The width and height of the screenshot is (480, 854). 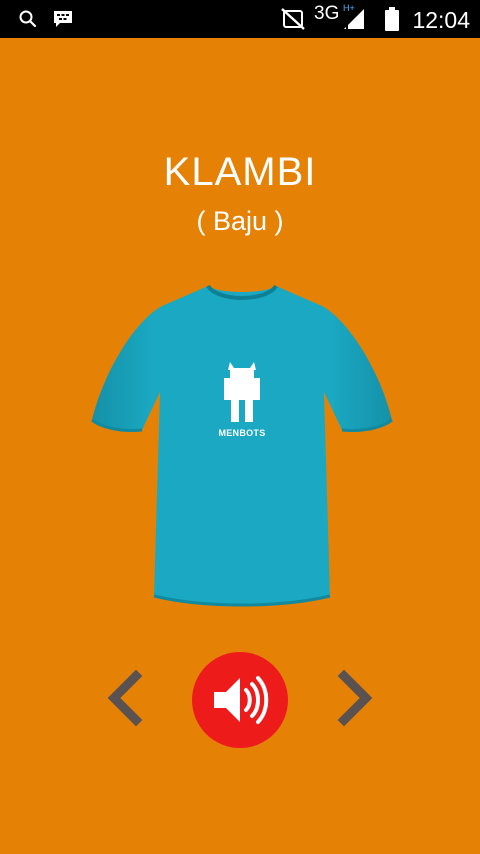 I want to click on word-translation: ( Baju ), so click(x=240, y=221).